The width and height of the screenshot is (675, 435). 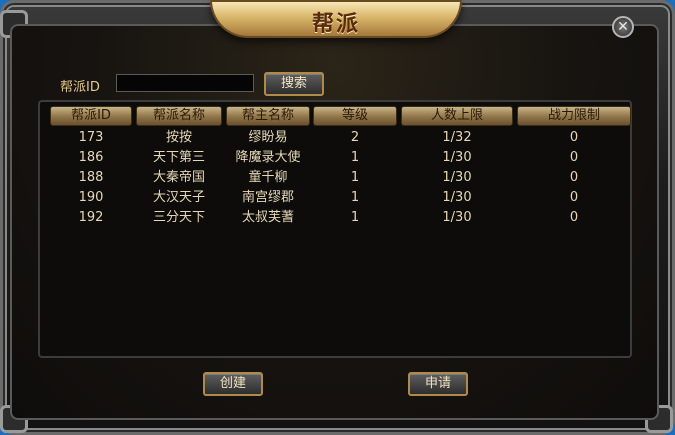 What do you see at coordinates (268, 116) in the screenshot?
I see `header-leader-name: 帮主名称` at bounding box center [268, 116].